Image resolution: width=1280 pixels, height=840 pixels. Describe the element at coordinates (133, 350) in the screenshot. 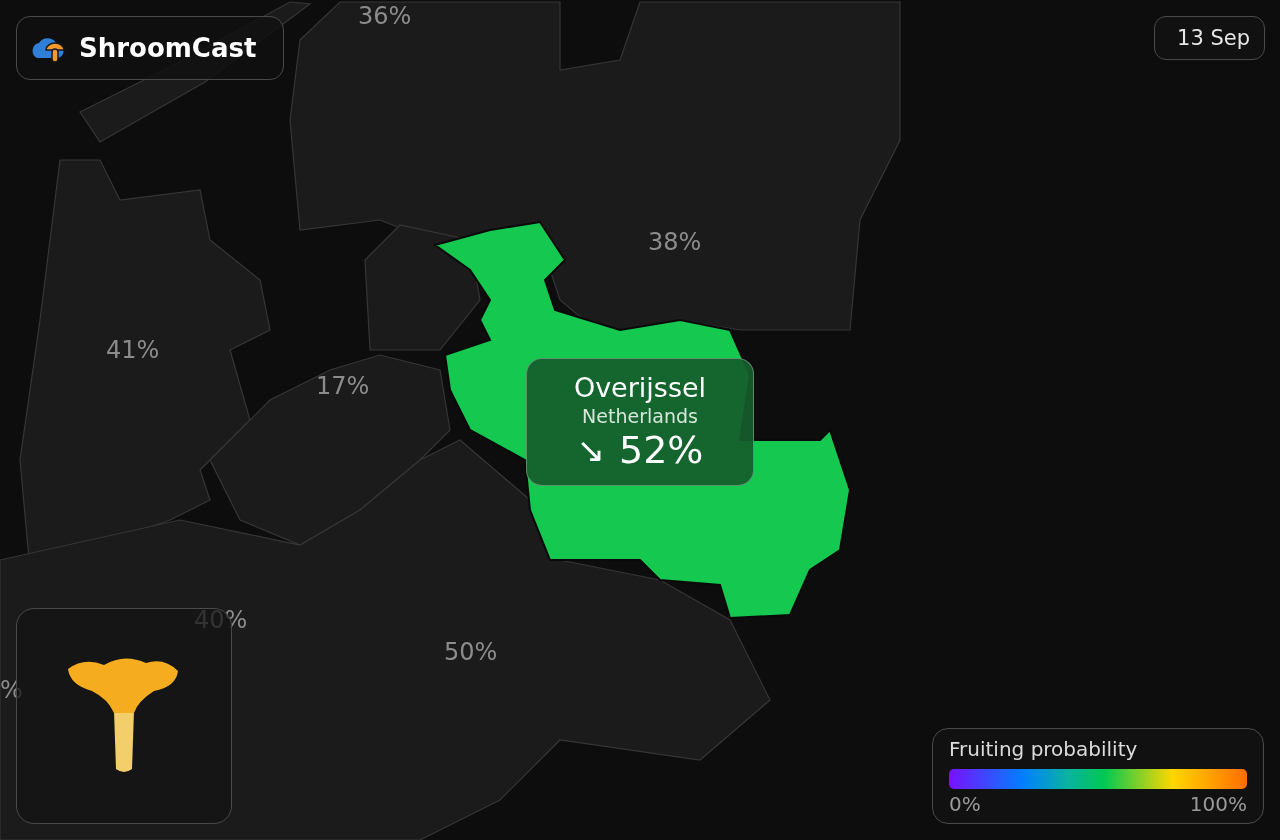

I see `region-percentage: 41%` at that location.